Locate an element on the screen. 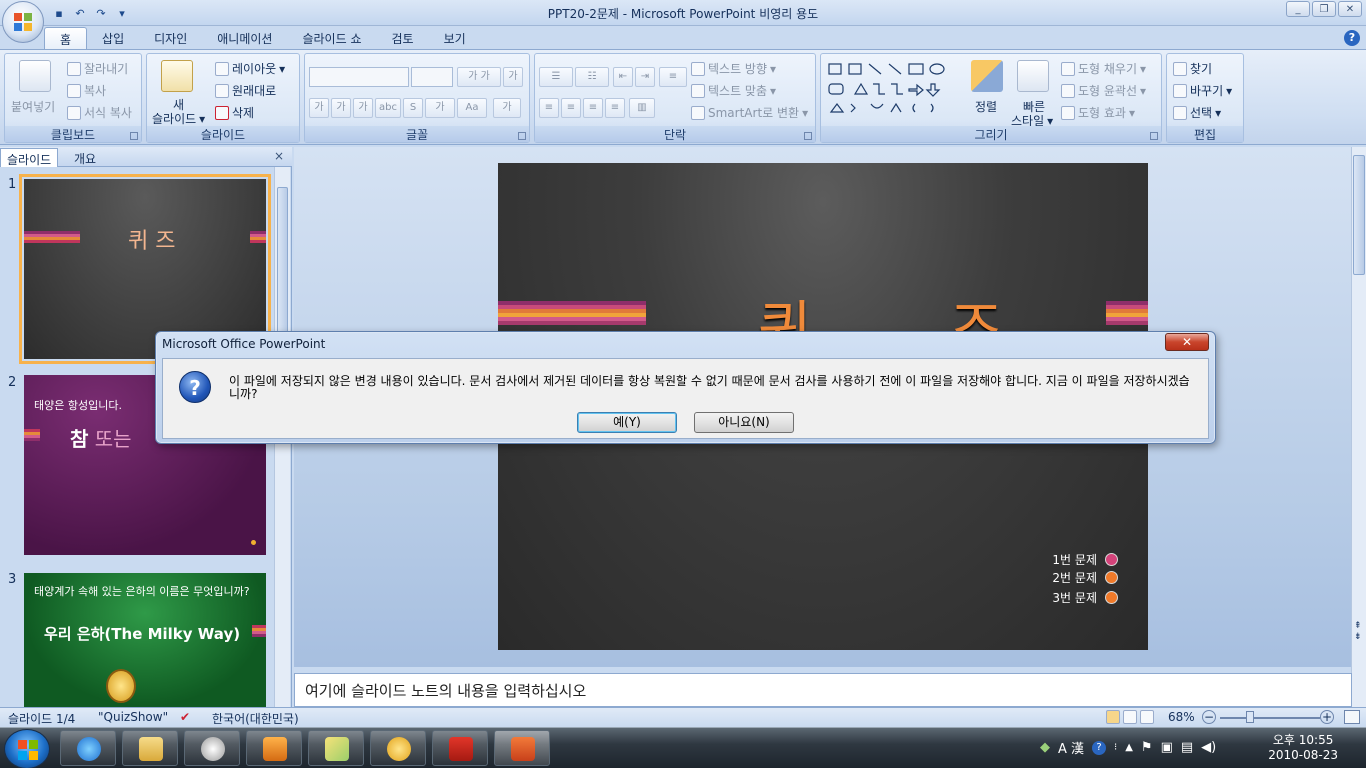 The height and width of the screenshot is (768, 1366). paste-icon is located at coordinates (35, 76).